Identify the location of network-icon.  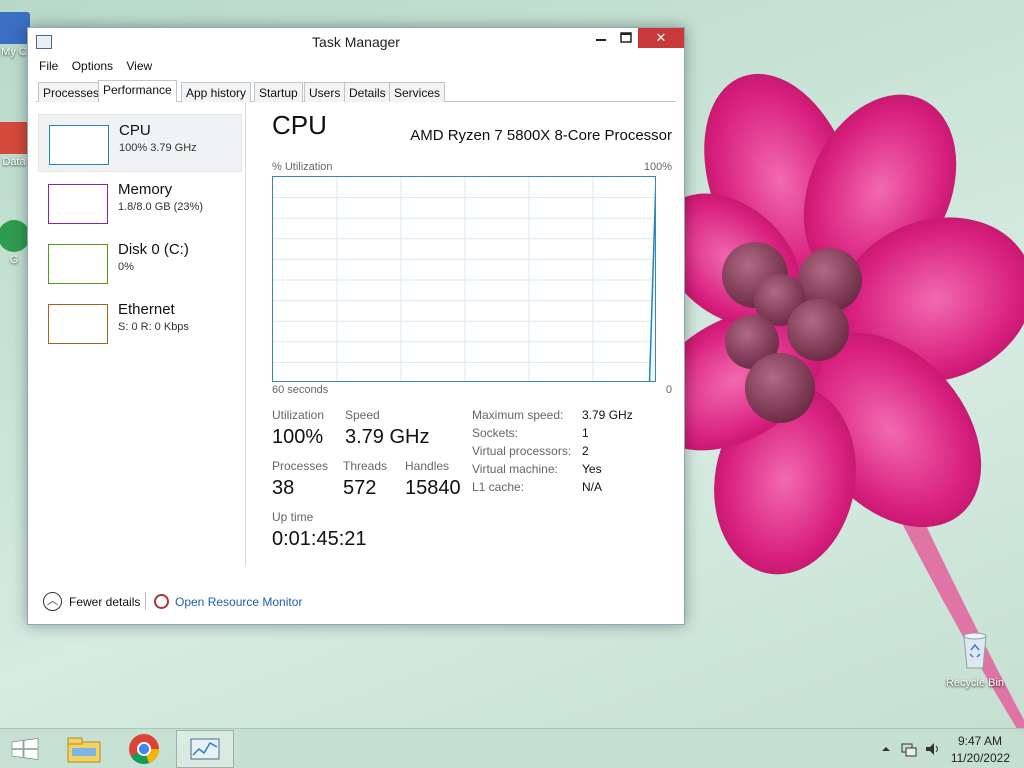
(909, 749).